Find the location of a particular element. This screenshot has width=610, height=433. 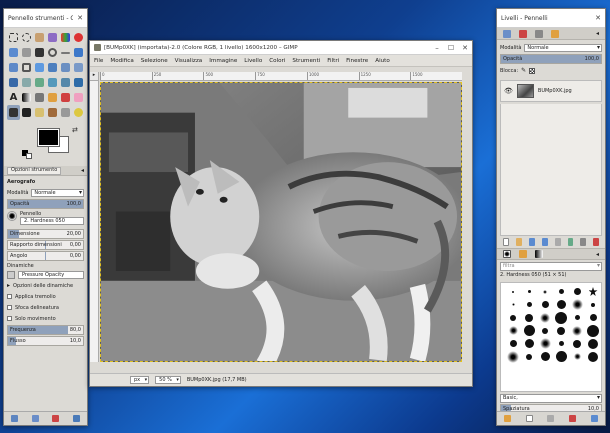

shear-tool-icon is located at coordinates (65, 67).